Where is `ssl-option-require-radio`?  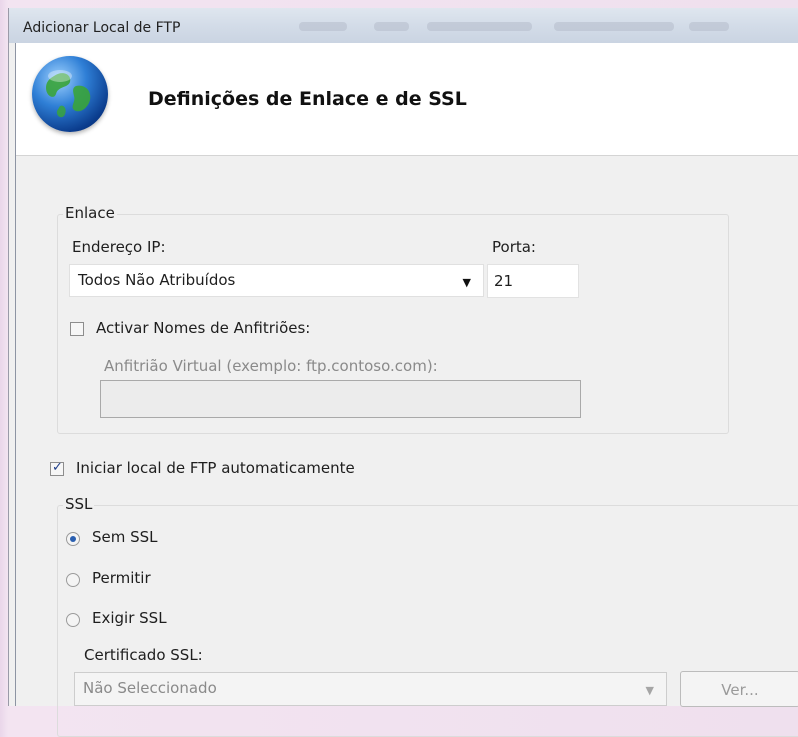 ssl-option-require-radio is located at coordinates (73, 620).